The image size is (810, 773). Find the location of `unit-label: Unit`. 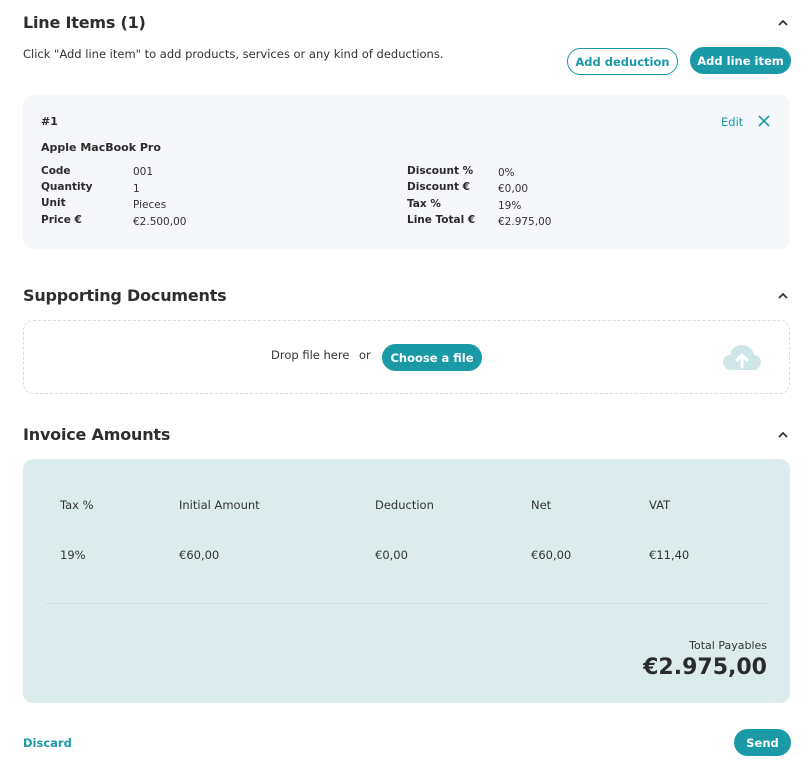

unit-label: Unit is located at coordinates (53, 203).